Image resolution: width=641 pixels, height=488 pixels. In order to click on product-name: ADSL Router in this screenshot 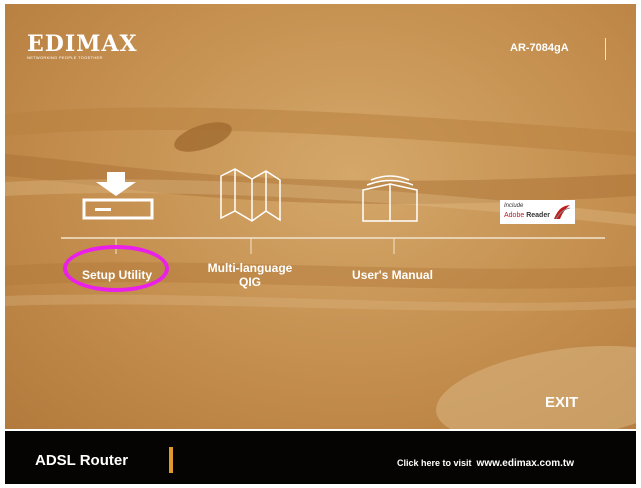, I will do `click(82, 460)`.